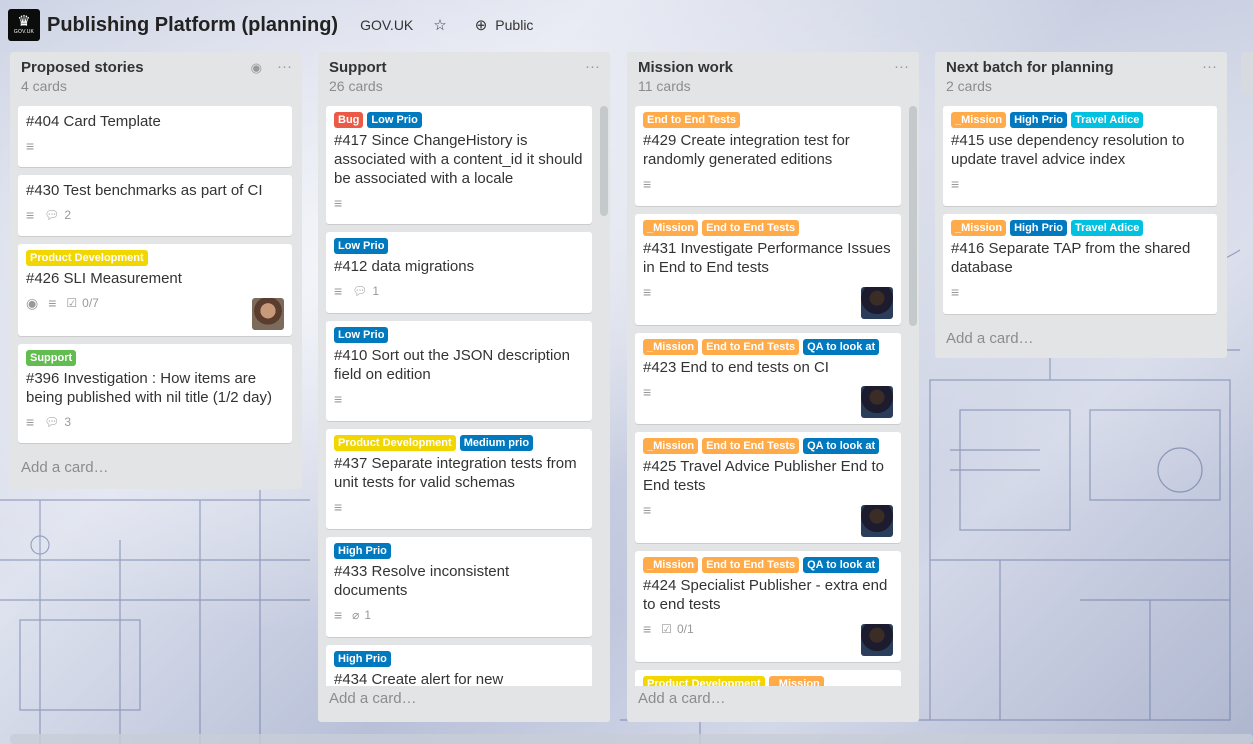 Image resolution: width=1253 pixels, height=744 pixels. I want to click on card-title: #423 End to end tests on CI, so click(736, 367).